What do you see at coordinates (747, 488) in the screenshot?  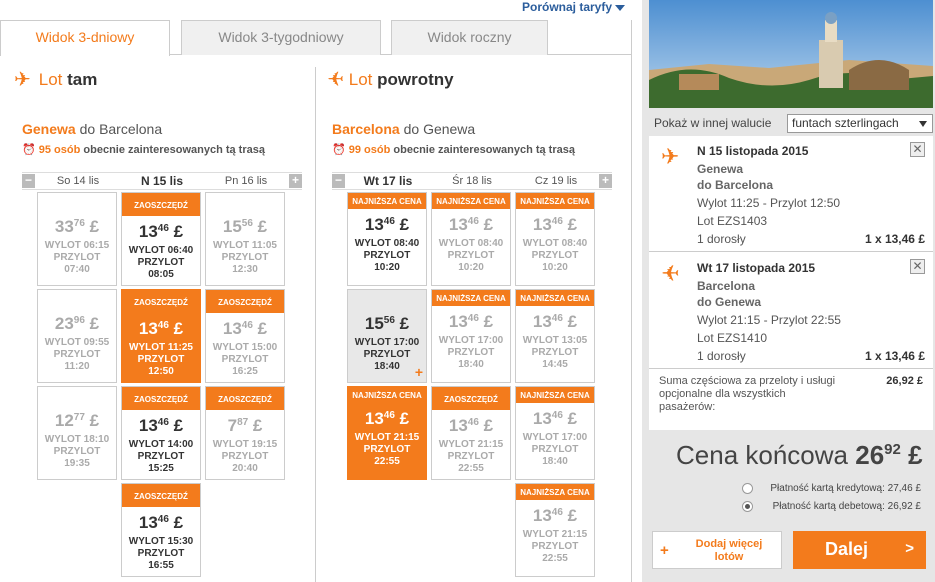 I see `radio-credit` at bounding box center [747, 488].